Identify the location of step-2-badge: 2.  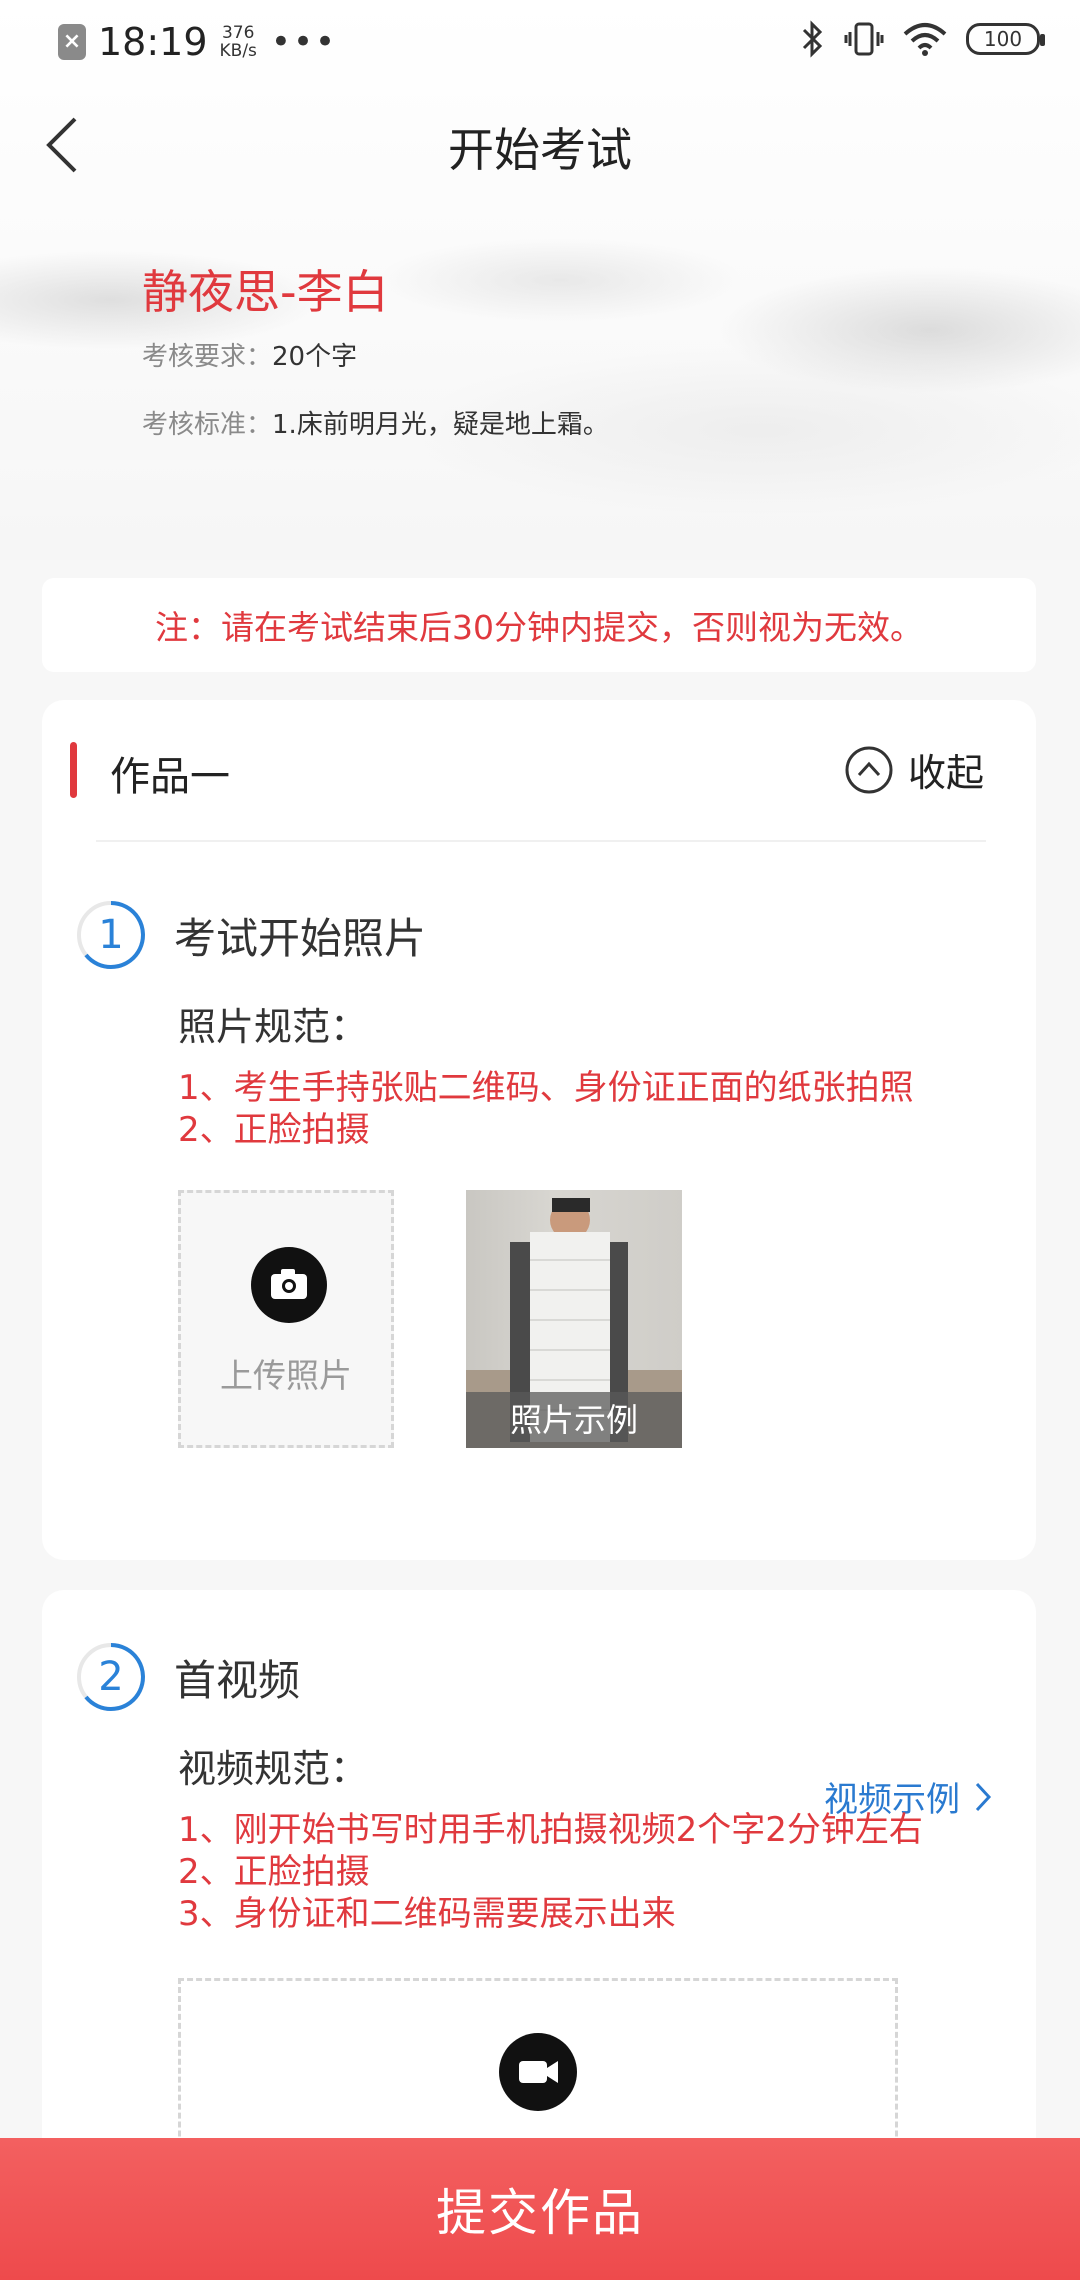
(111, 1677).